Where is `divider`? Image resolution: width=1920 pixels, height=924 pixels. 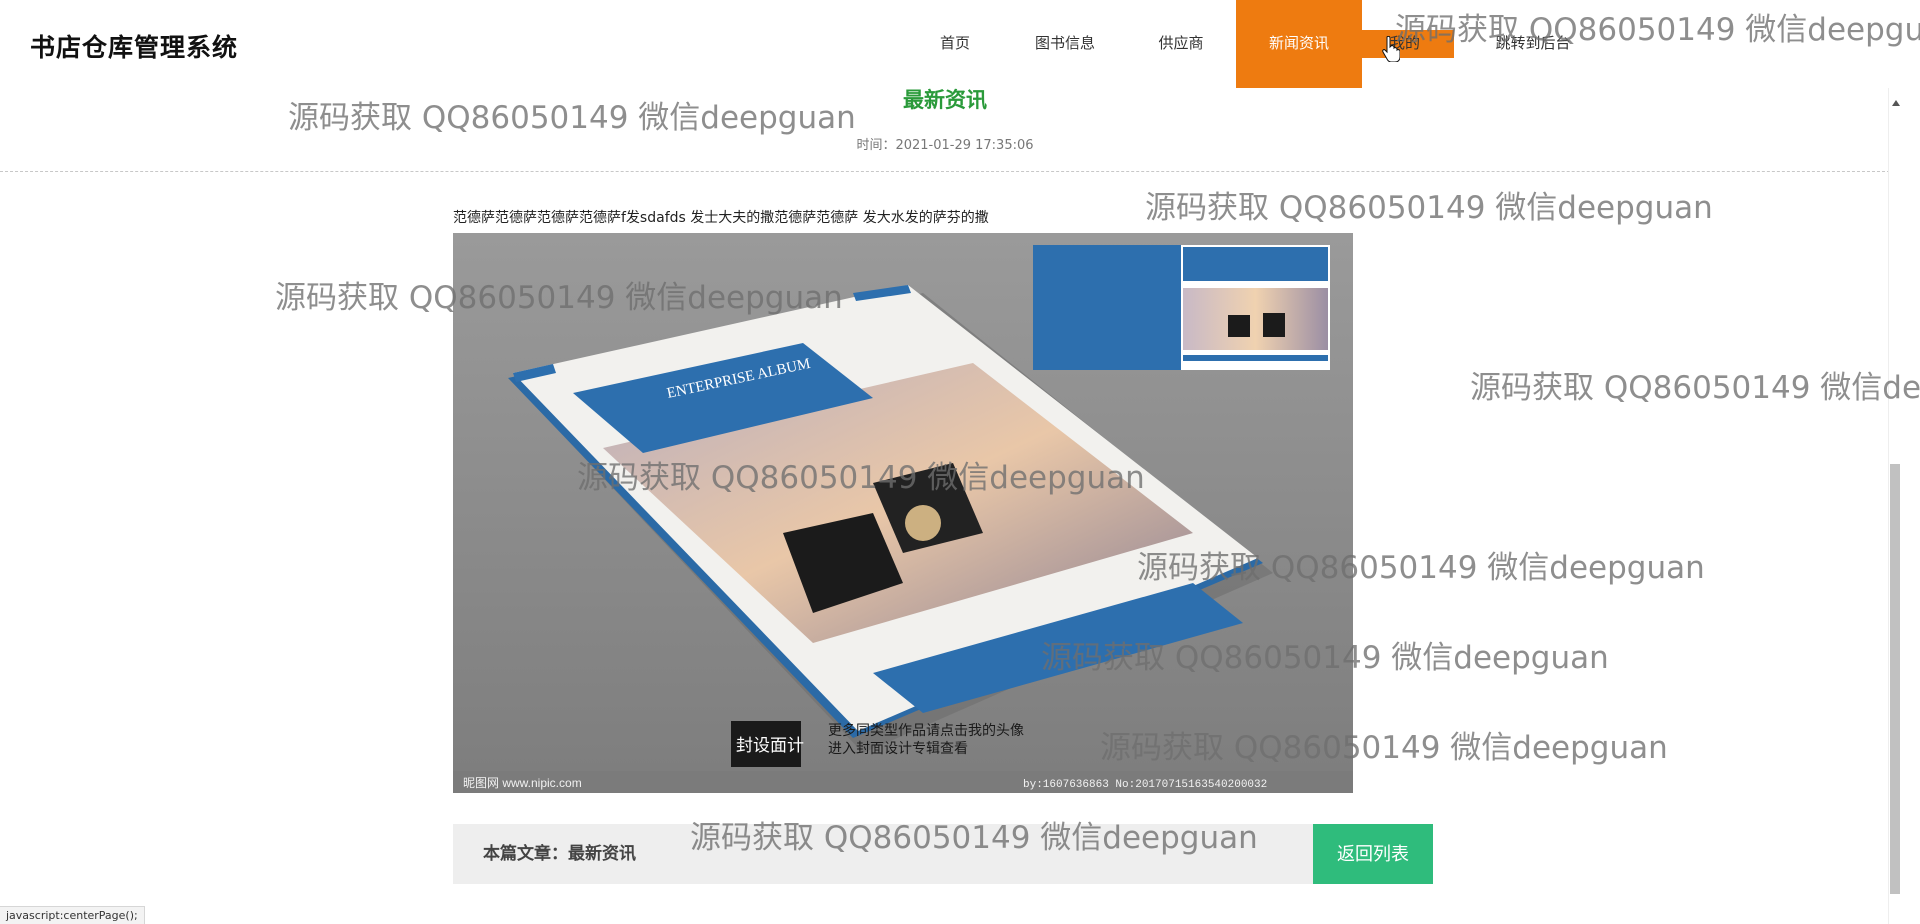
divider is located at coordinates (945, 171).